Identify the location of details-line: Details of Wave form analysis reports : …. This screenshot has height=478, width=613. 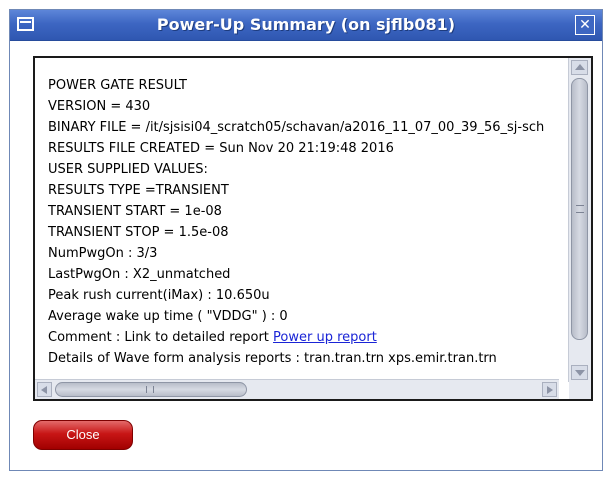
(272, 358).